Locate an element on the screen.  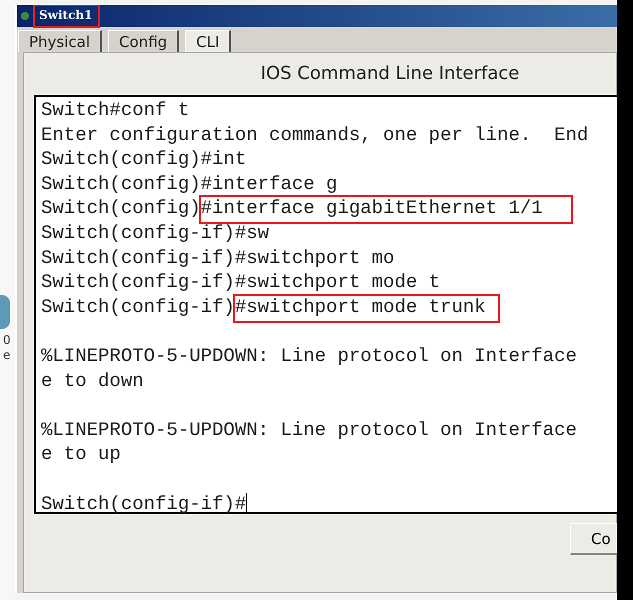
window-title: Switch1 is located at coordinates (66, 16).